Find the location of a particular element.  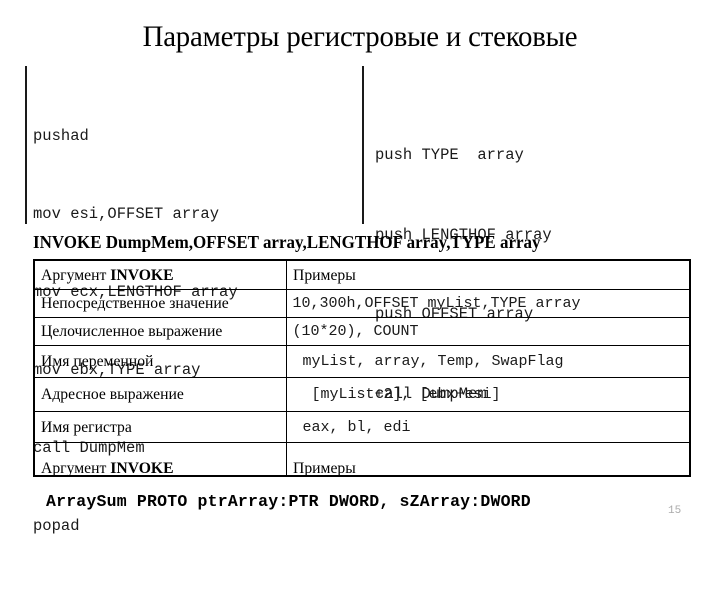

table-cell-example: myList, array, Temp, SwapFlag is located at coordinates (488, 361).